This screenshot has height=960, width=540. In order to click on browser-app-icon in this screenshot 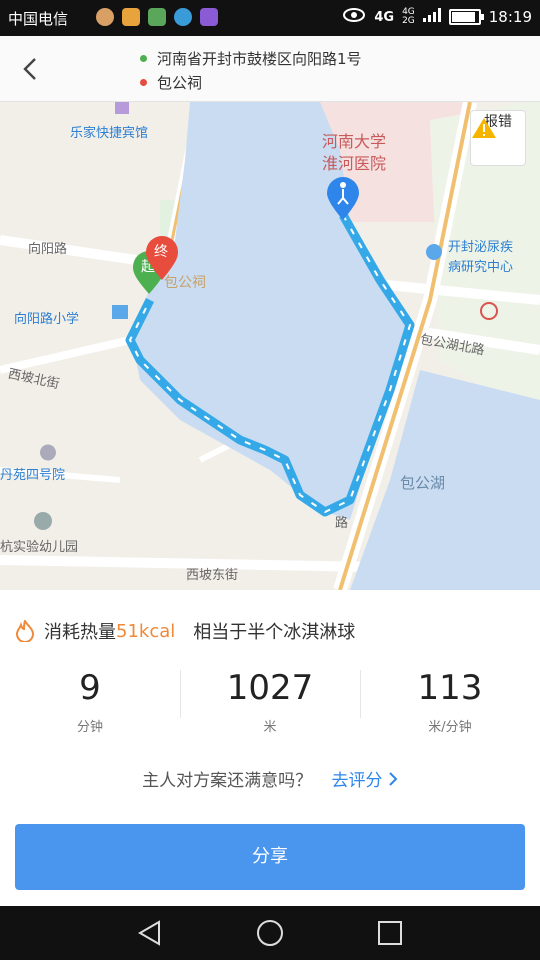, I will do `click(183, 17)`.